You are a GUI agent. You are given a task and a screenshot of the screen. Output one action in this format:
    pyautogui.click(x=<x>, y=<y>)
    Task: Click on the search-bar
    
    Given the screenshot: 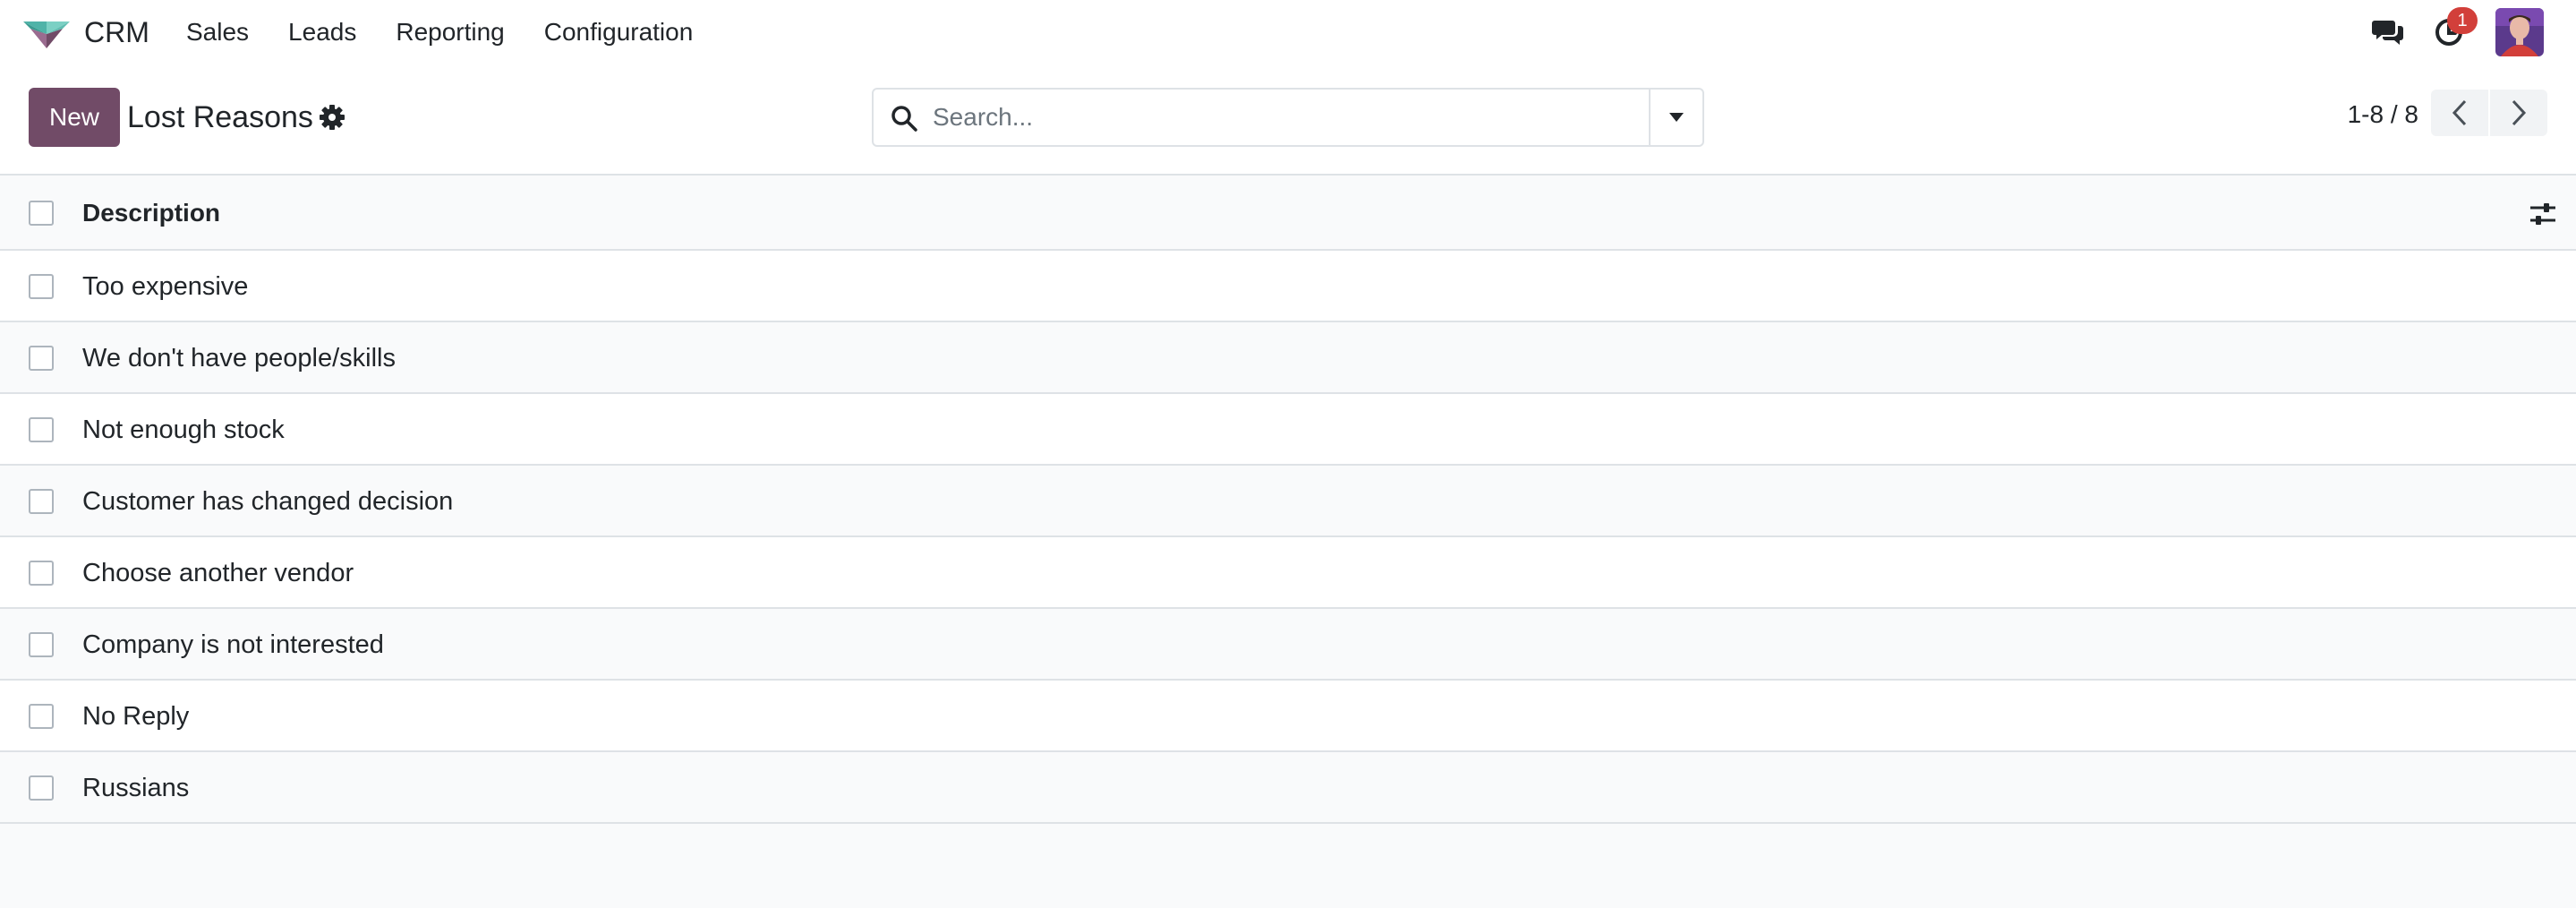 What is the action you would take?
    pyautogui.click(x=1288, y=117)
    